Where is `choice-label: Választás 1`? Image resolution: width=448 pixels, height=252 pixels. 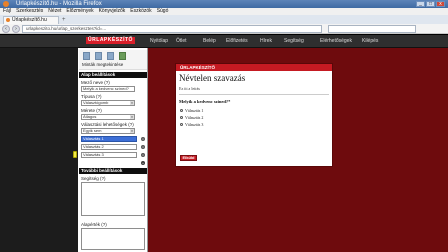
choice-label: Választás 1 is located at coordinates (194, 110).